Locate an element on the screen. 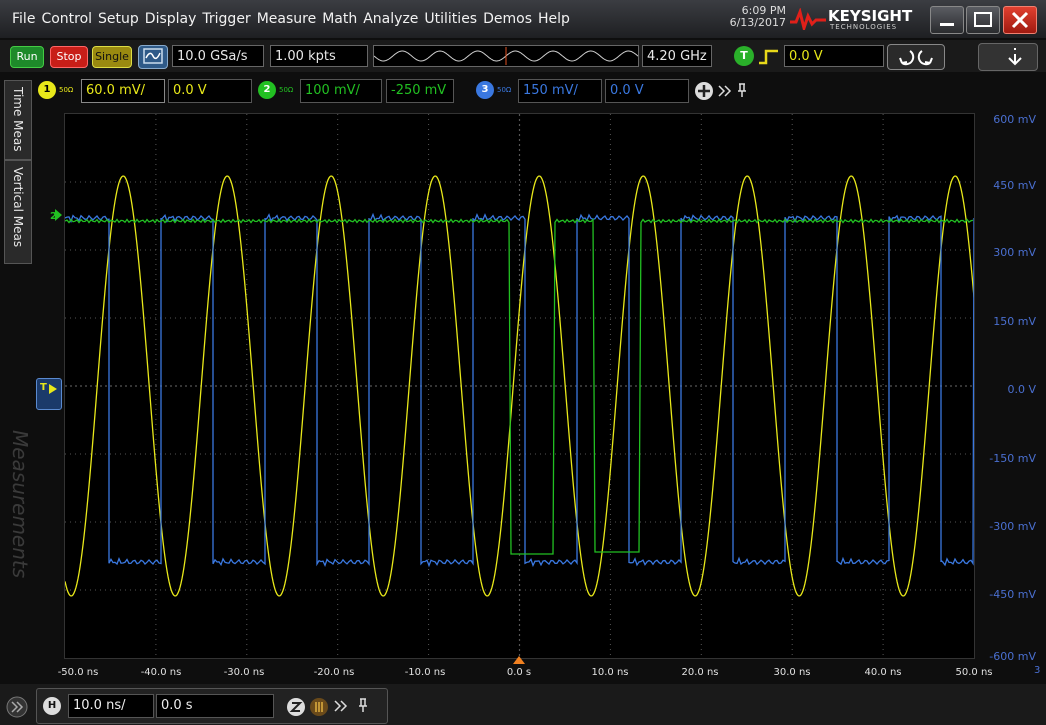 The height and width of the screenshot is (725, 1046). expand-panel-icon is located at coordinates (17, 707).